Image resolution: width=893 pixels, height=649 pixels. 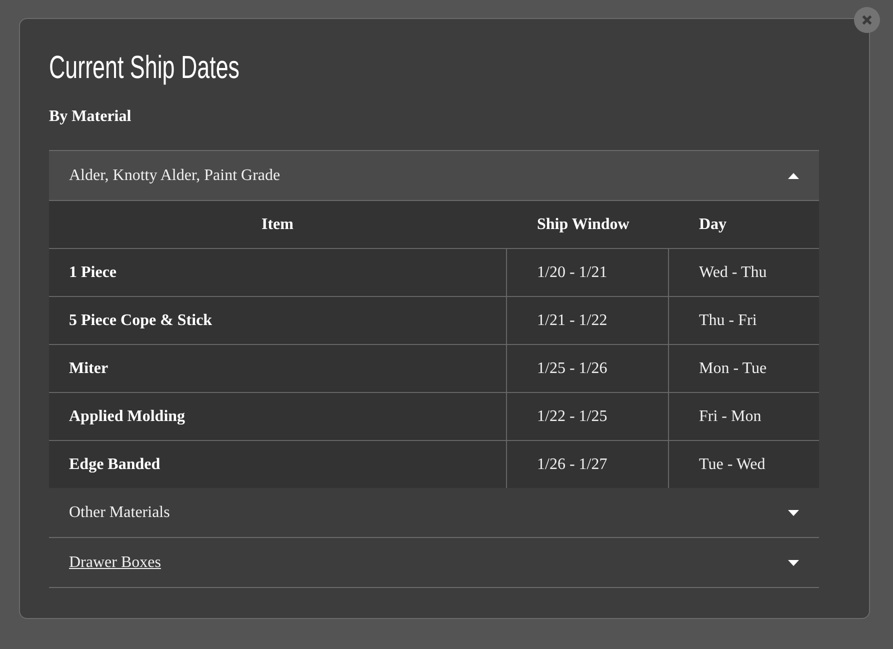 I want to click on table-cell: Wed - Thu, so click(x=743, y=272).